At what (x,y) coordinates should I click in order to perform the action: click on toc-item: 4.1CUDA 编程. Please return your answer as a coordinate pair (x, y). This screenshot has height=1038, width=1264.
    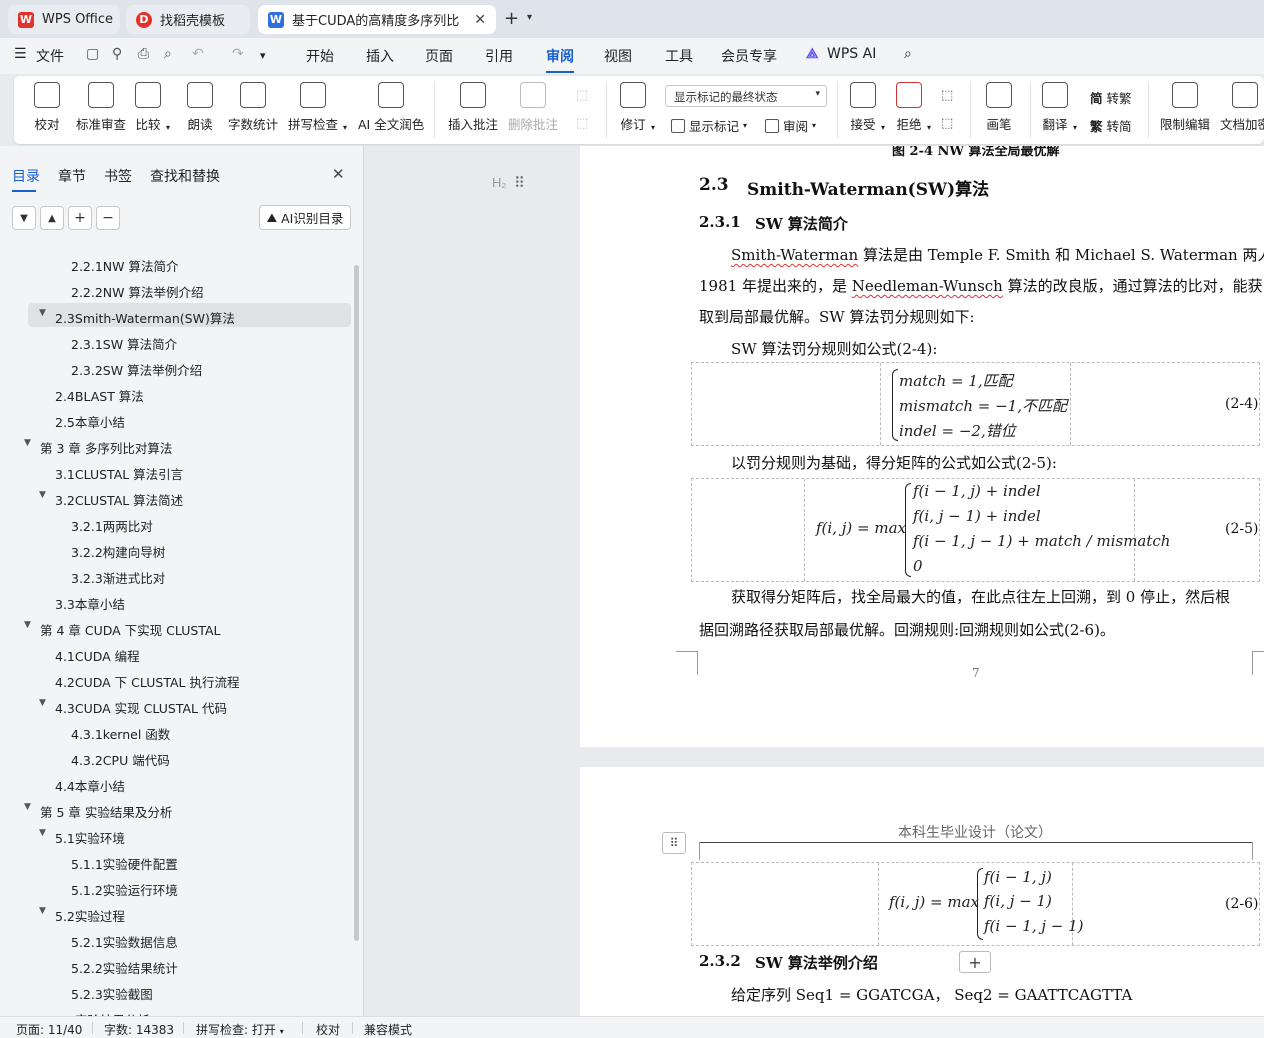
    Looking at the image, I should click on (97, 655).